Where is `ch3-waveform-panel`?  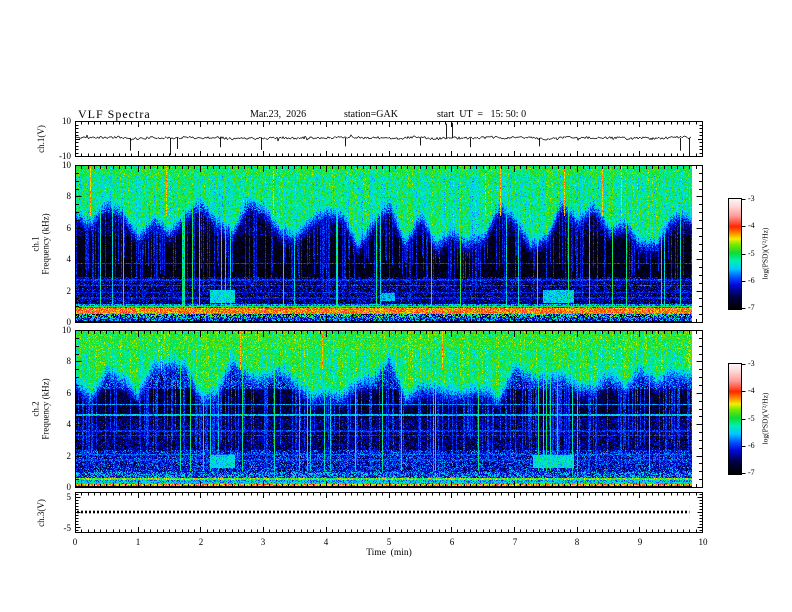
ch3-waveform-panel is located at coordinates (389, 512).